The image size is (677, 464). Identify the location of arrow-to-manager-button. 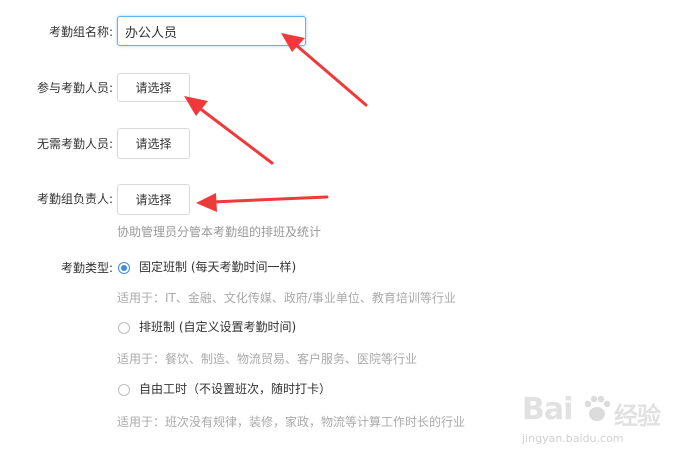
(262, 202).